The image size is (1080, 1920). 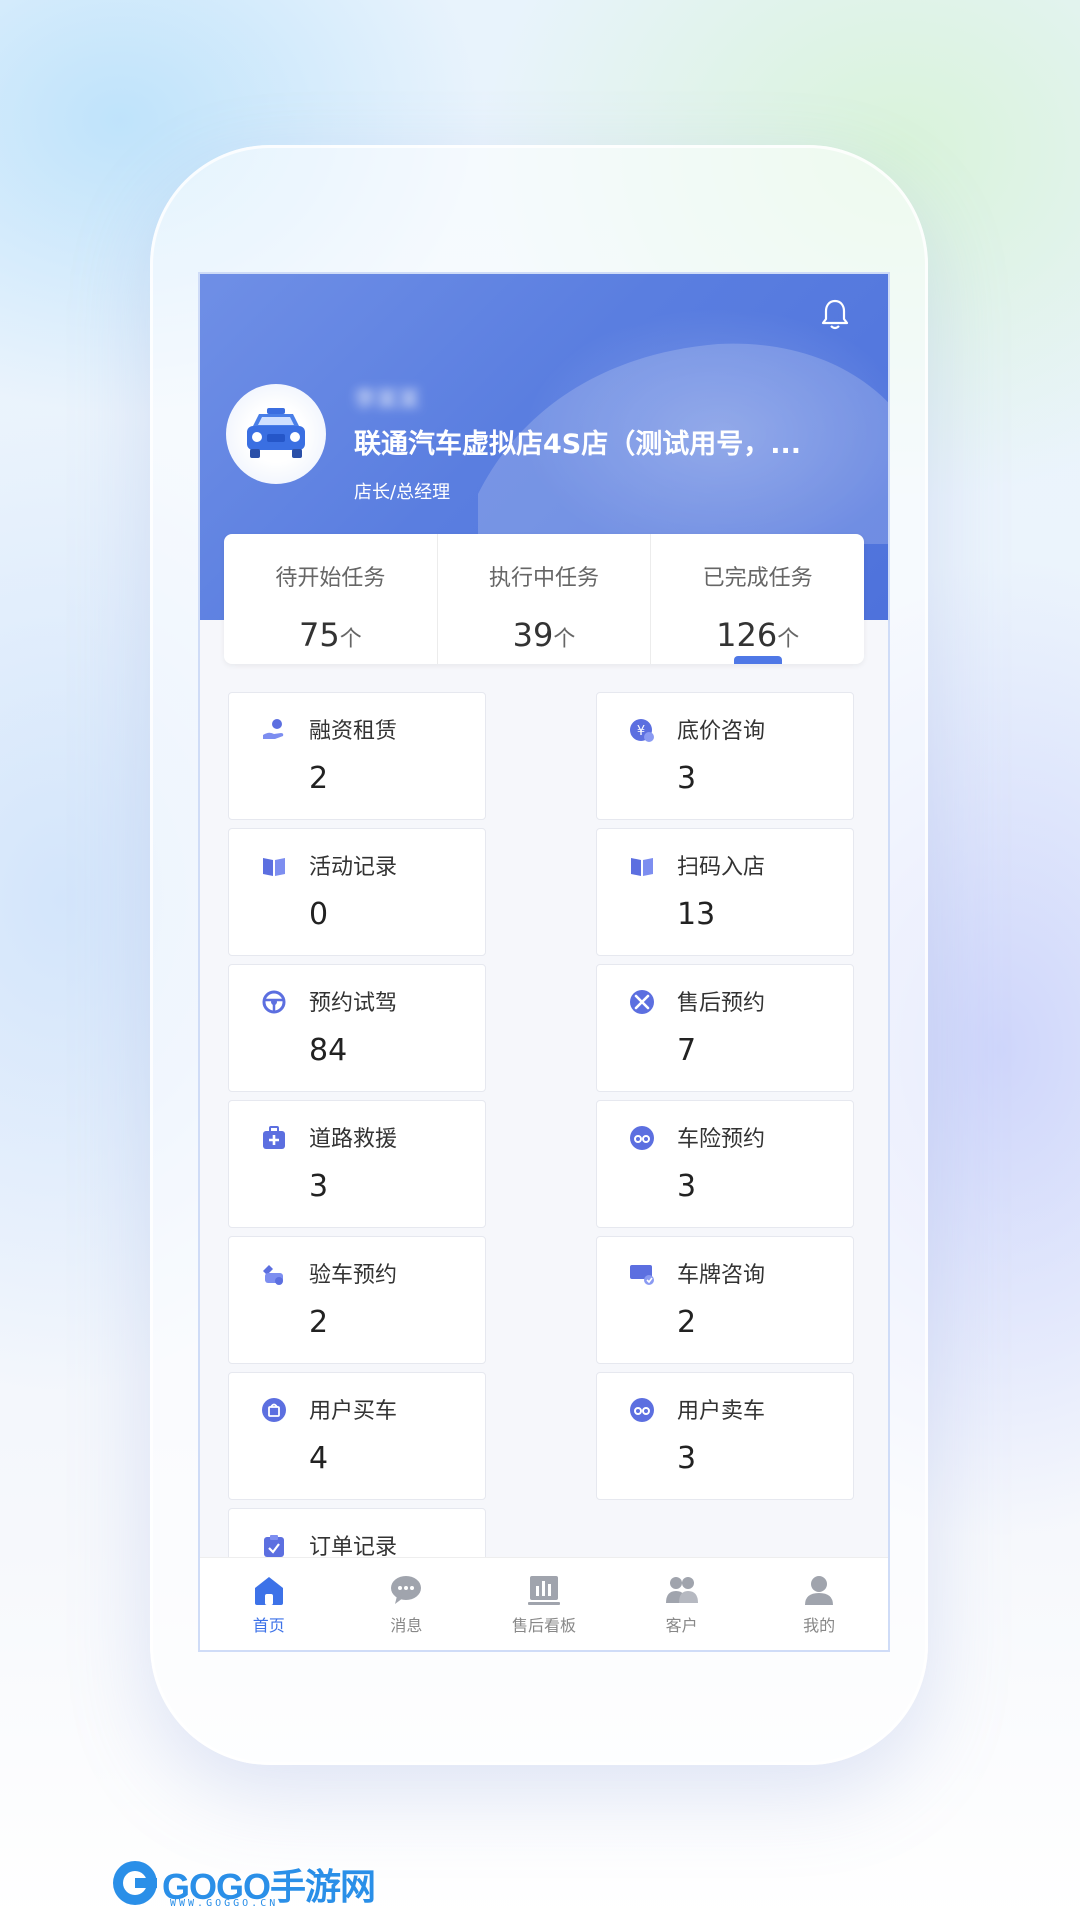 I want to click on user-role: 店长/总经理, so click(x=402, y=492).